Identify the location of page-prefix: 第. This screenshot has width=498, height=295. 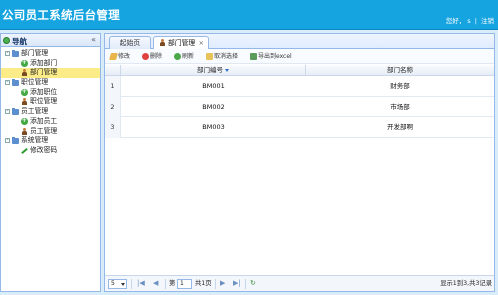
(172, 283).